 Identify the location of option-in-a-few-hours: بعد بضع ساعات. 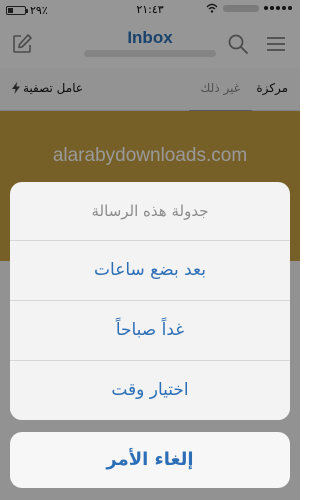
(150, 271).